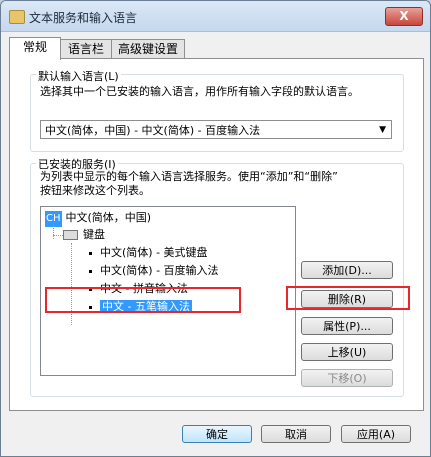  I want to click on move-down-button: 下移(O), so click(347, 378).